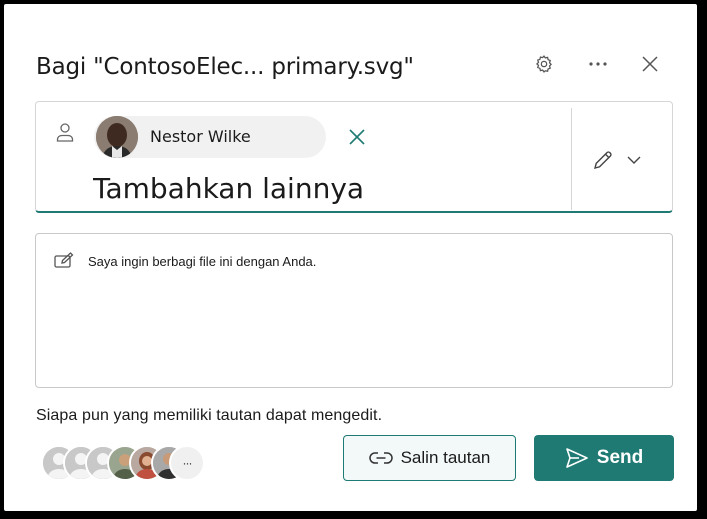 This screenshot has width=707, height=519. What do you see at coordinates (65, 132) in the screenshot?
I see `person-icon` at bounding box center [65, 132].